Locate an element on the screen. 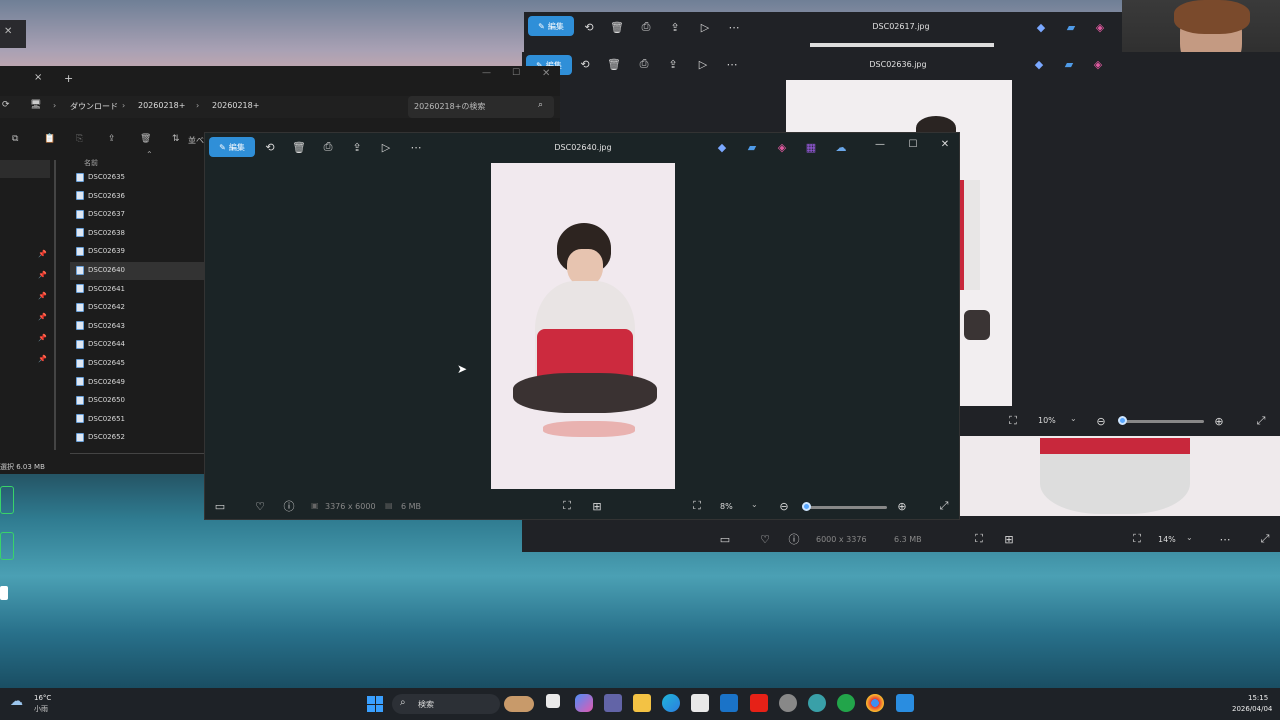 The width and height of the screenshot is (1280, 720). maximize-icon: ☐ is located at coordinates (516, 73).